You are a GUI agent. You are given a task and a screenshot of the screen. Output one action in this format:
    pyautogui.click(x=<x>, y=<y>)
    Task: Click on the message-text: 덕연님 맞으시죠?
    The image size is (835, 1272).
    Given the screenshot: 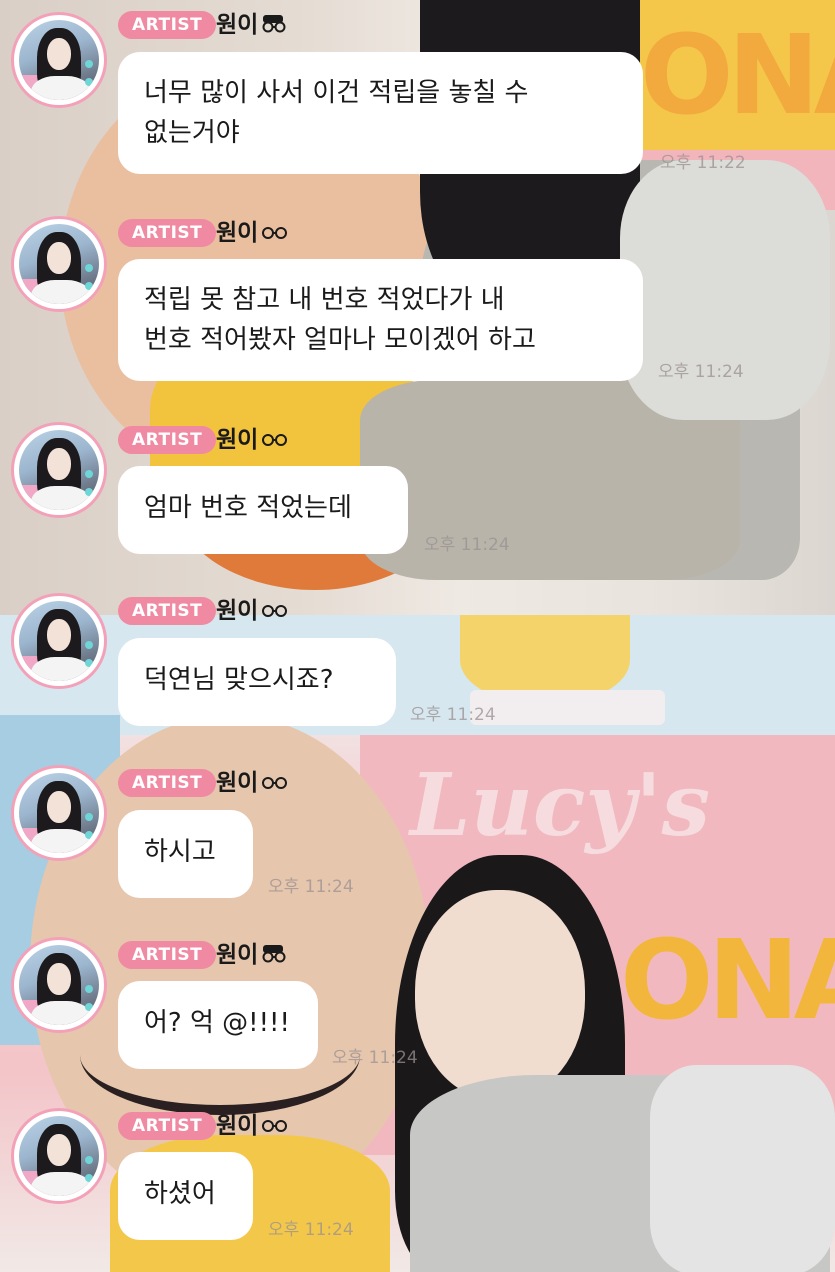 What is the action you would take?
    pyautogui.click(x=239, y=680)
    